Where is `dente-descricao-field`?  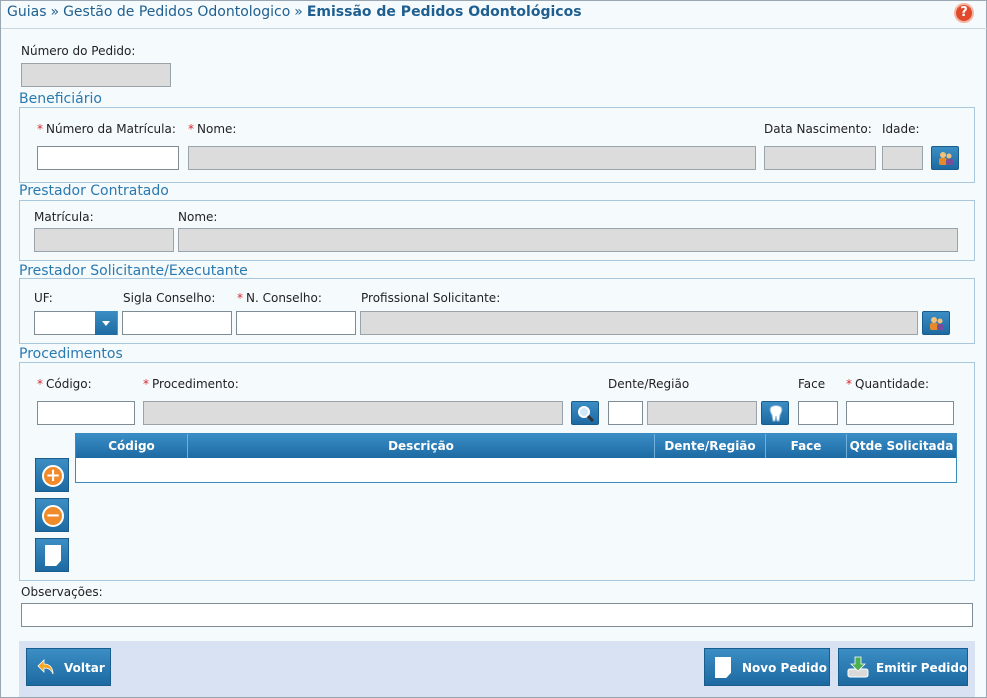
dente-descricao-field is located at coordinates (702, 413).